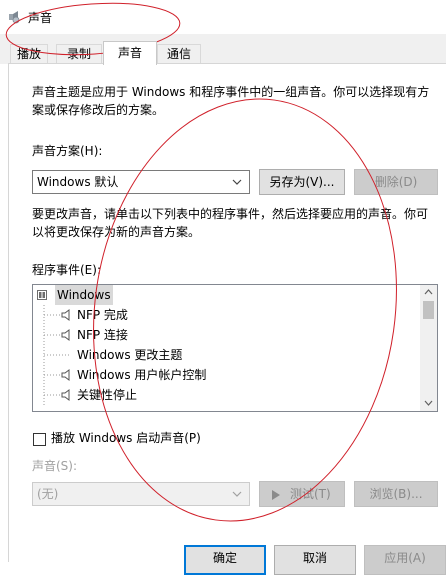  I want to click on tab-communications: 通信, so click(179, 54).